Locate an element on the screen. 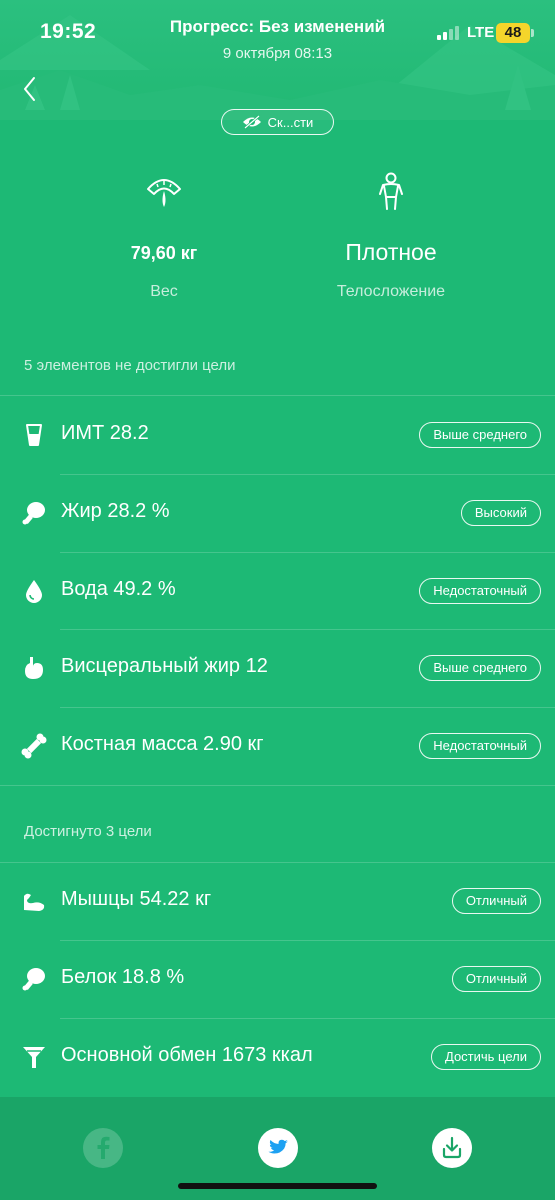  muscle-icon is located at coordinates (34, 902).